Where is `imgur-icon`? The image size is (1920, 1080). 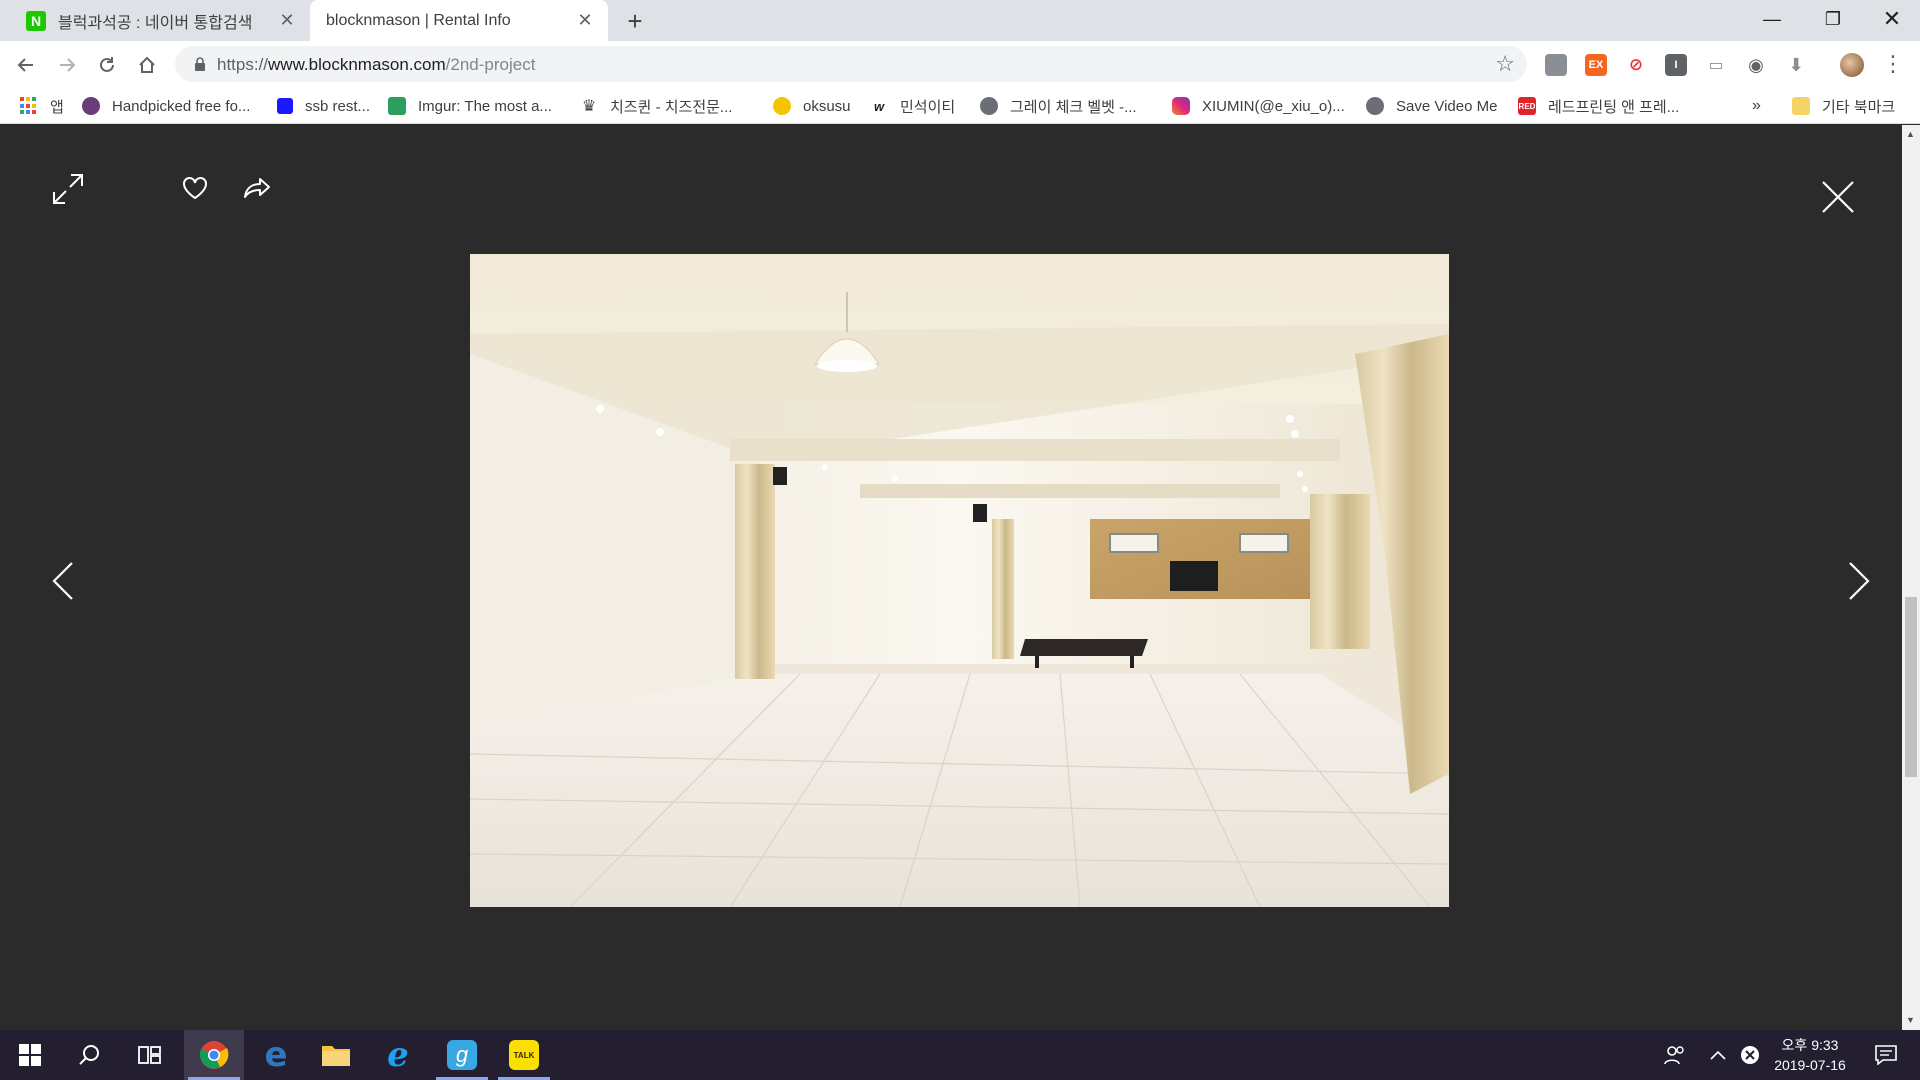 imgur-icon is located at coordinates (397, 106).